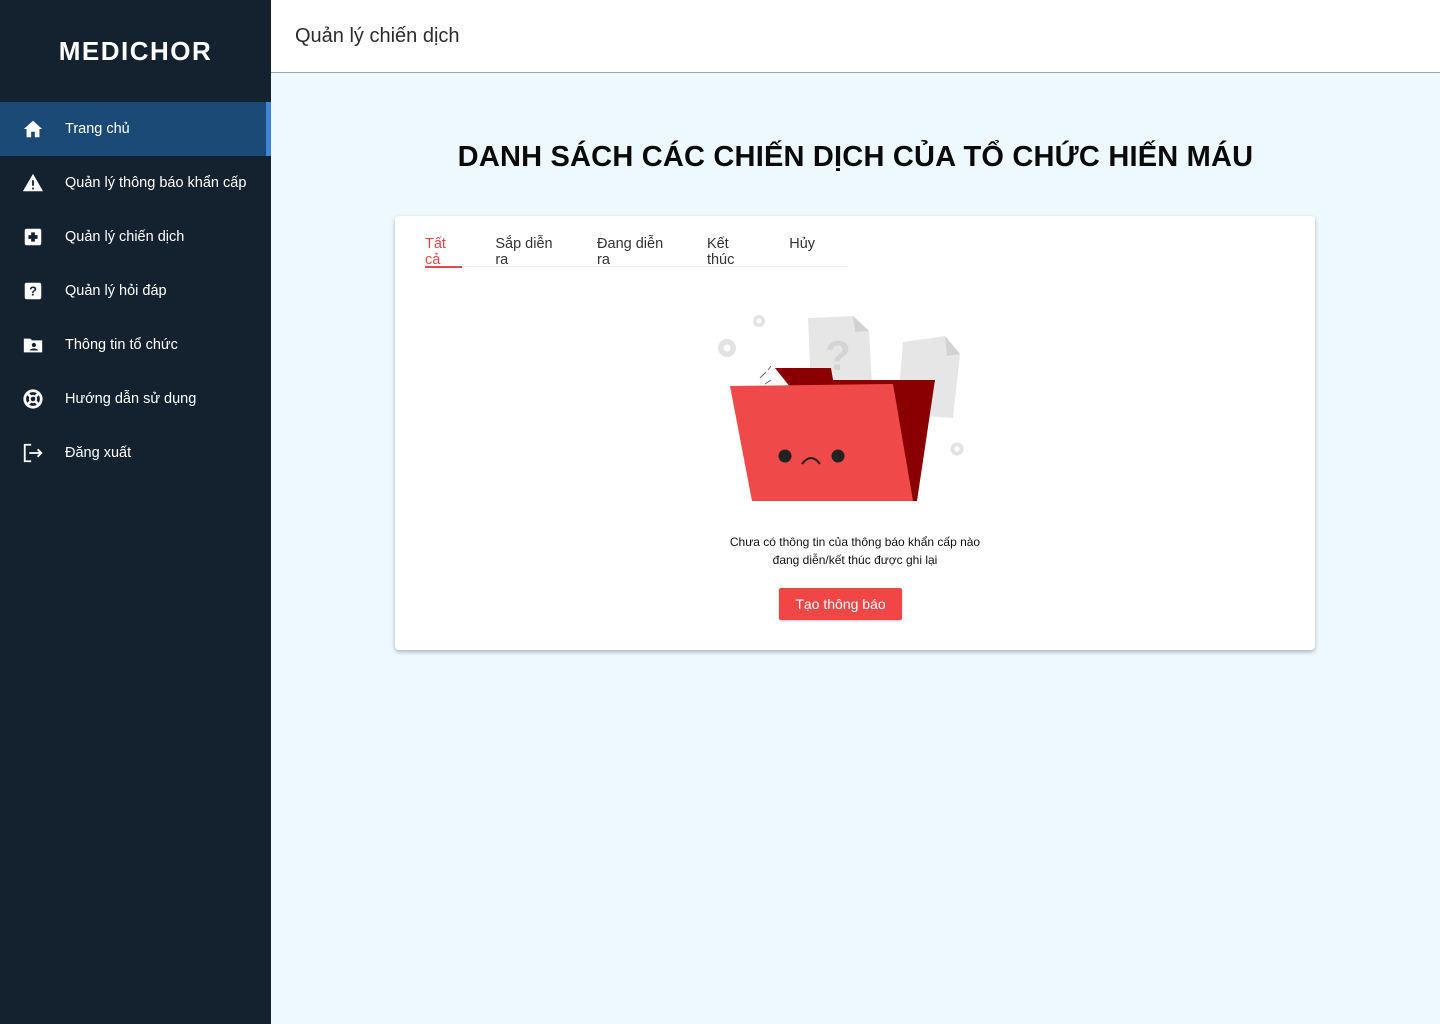  Describe the element at coordinates (156, 183) in the screenshot. I see `sidebar-item-label: Quản lý thông báo khẩn cấp` at that location.